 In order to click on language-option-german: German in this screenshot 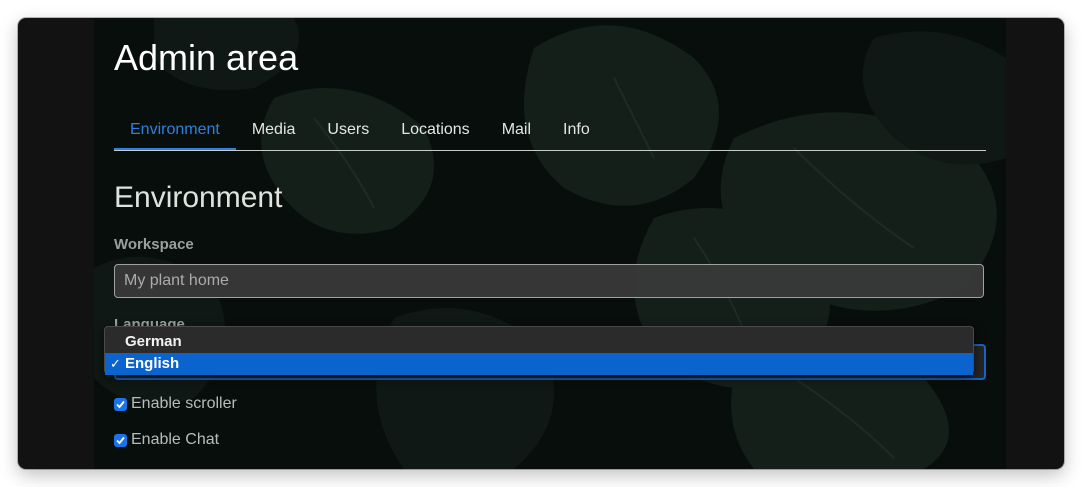, I will do `click(539, 342)`.